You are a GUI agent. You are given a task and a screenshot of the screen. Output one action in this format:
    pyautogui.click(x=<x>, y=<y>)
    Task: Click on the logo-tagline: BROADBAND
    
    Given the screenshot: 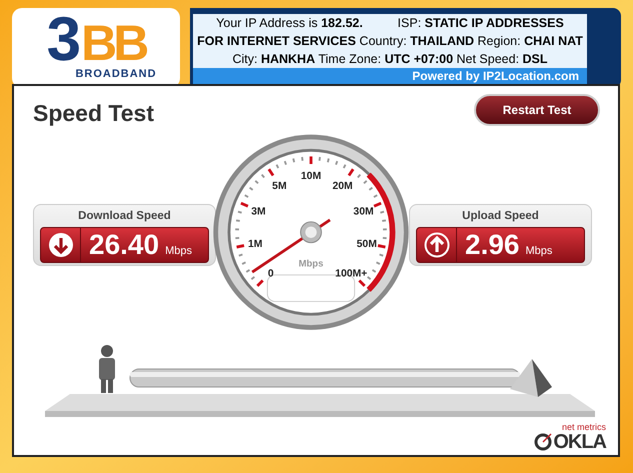 What is the action you would take?
    pyautogui.click(x=115, y=74)
    